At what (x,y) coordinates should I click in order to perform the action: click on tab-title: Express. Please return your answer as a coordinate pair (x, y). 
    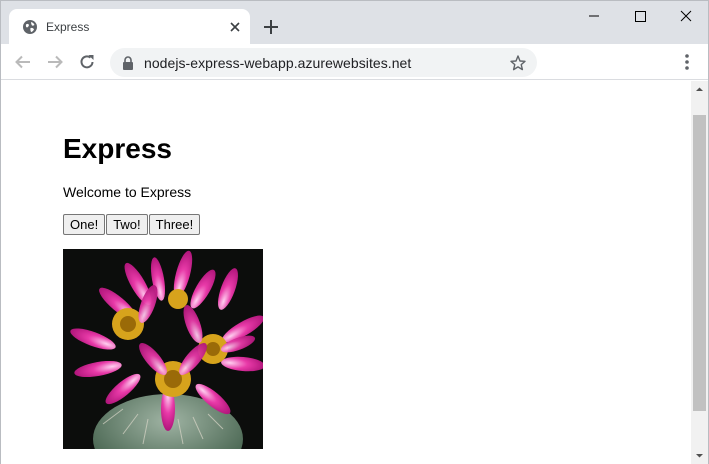
    Looking at the image, I should click on (68, 27).